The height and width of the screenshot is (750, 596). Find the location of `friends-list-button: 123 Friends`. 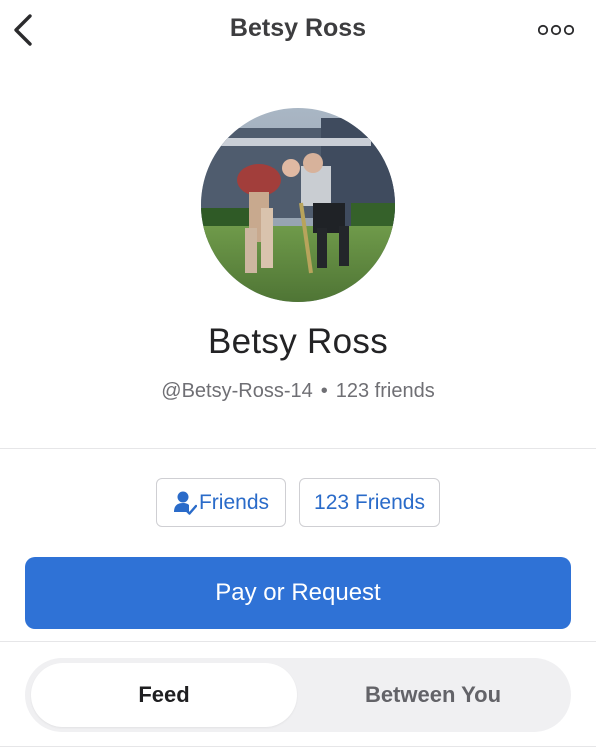

friends-list-button: 123 Friends is located at coordinates (369, 502).